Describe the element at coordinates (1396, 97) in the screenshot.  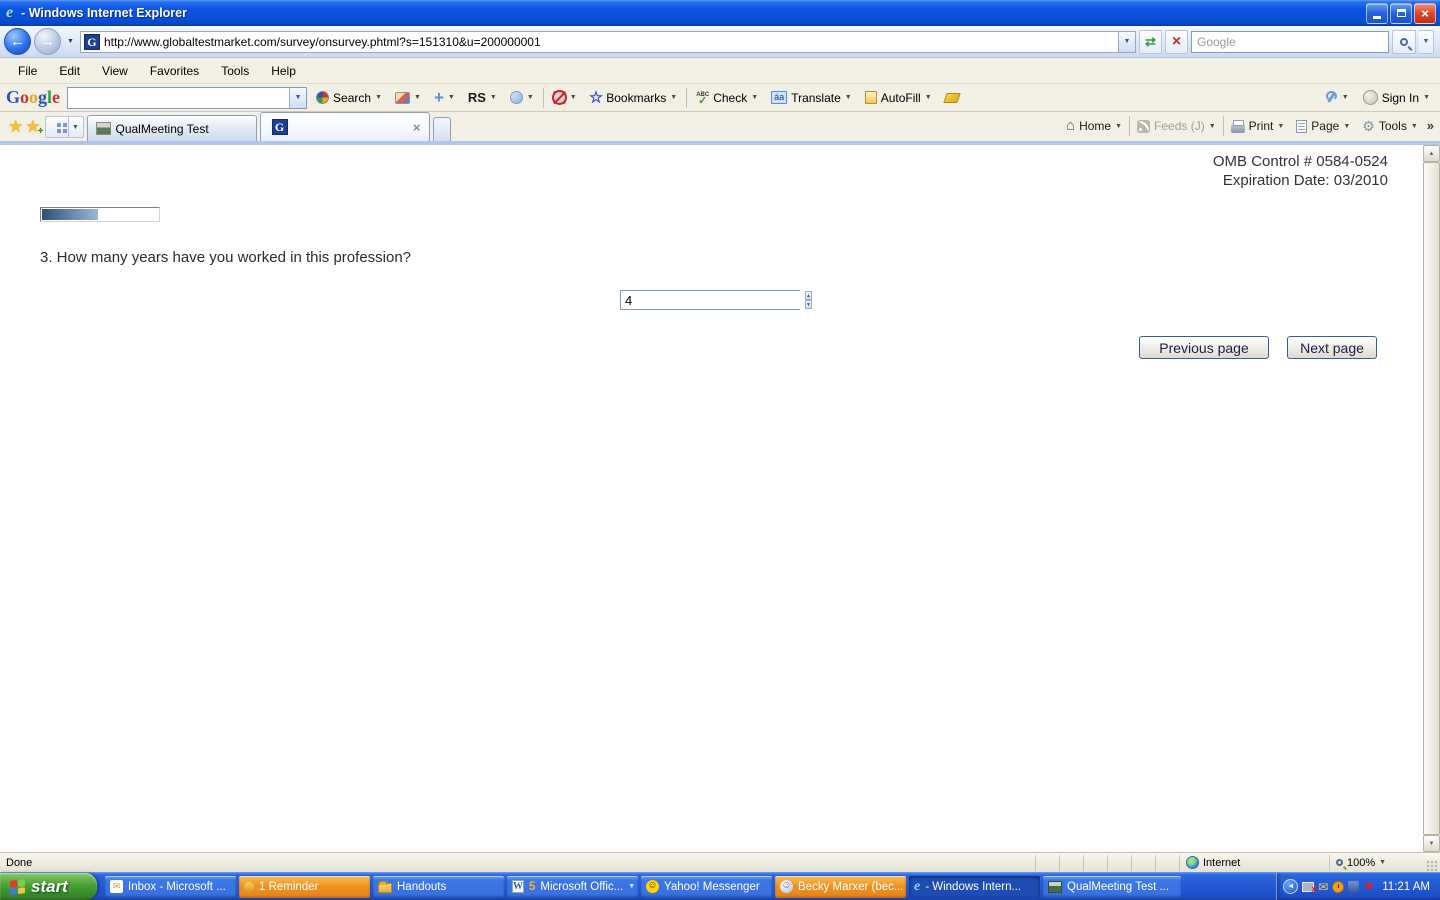
I see `sign-in-button: Sign In ▼` at that location.